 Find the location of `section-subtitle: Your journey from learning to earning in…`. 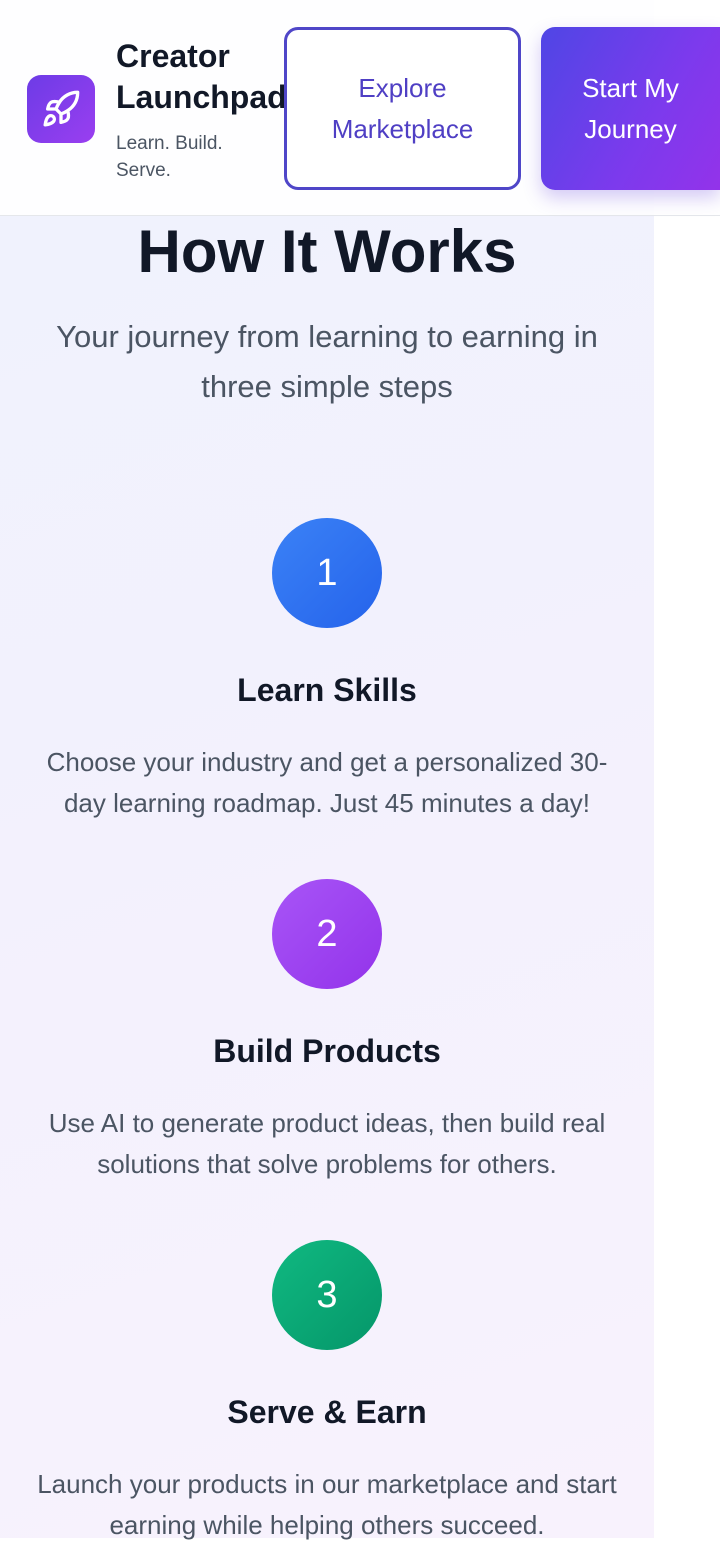

section-subtitle: Your journey from learning to earning in… is located at coordinates (327, 361).